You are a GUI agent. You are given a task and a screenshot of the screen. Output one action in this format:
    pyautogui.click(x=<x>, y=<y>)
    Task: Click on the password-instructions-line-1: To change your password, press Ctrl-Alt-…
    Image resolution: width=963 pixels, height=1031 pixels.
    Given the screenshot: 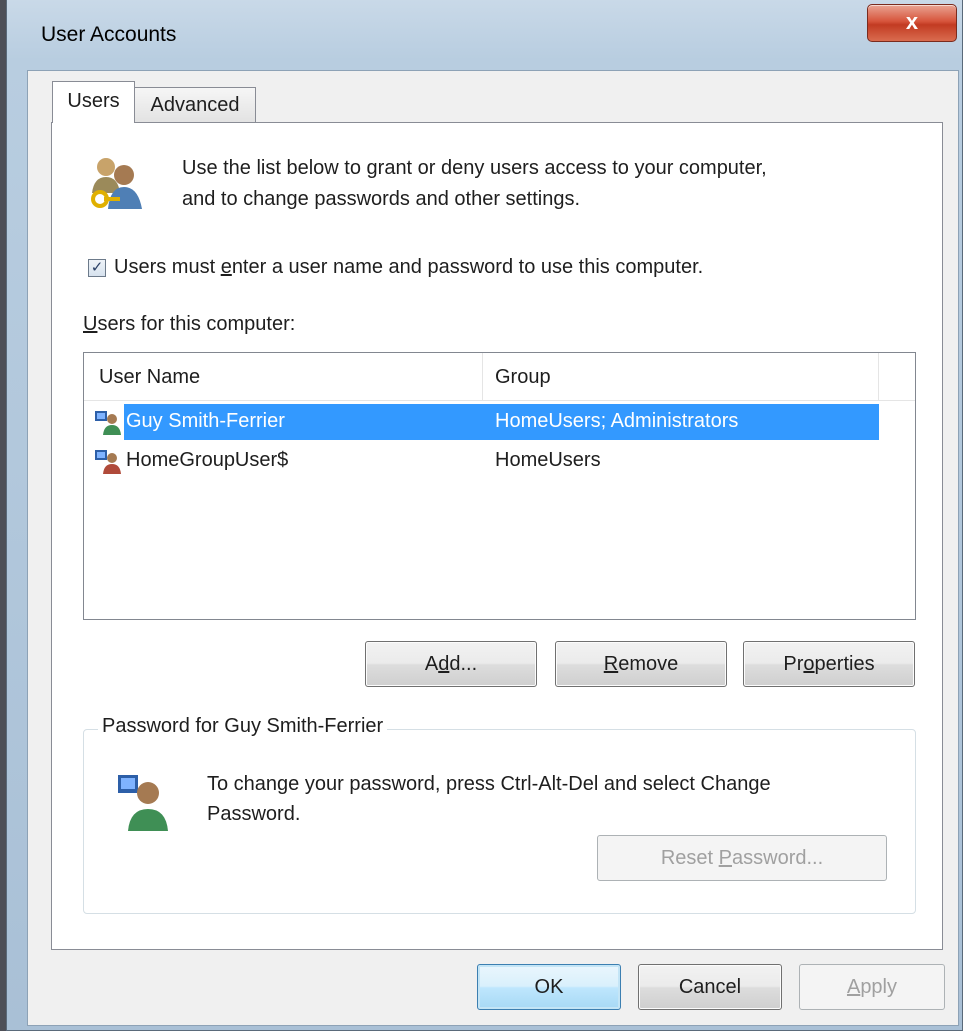 What is the action you would take?
    pyautogui.click(x=489, y=784)
    